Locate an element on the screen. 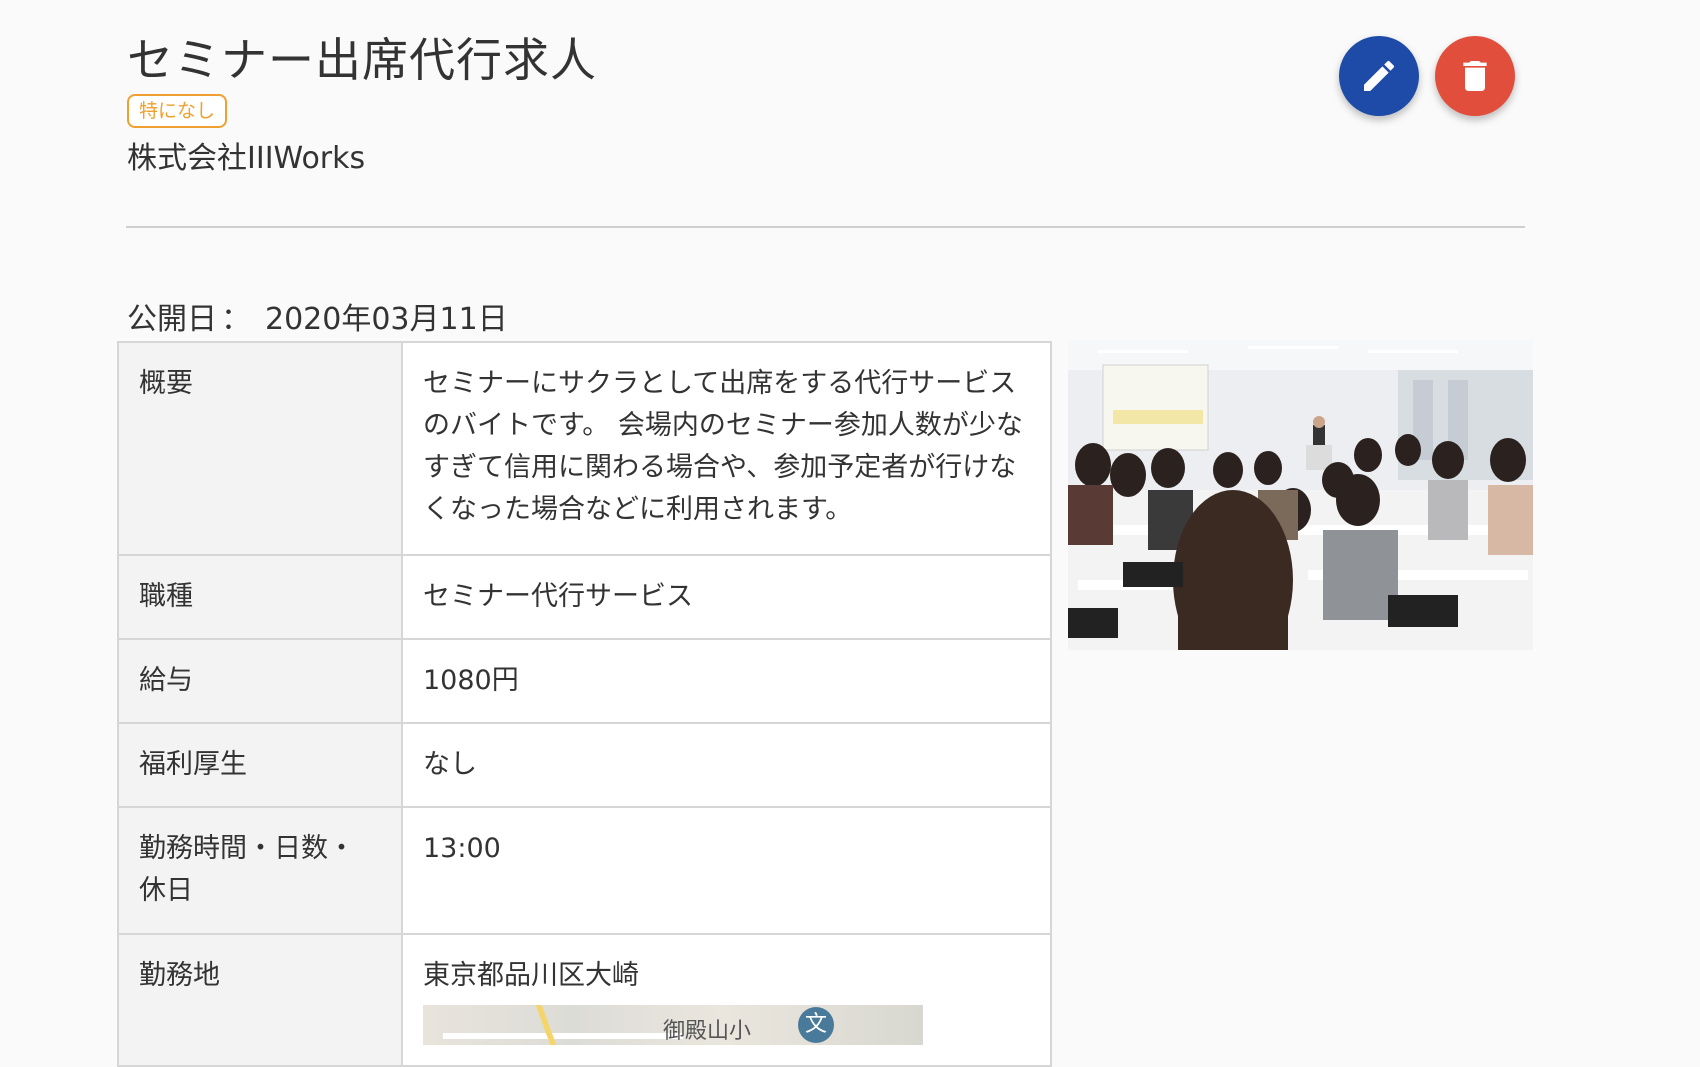  table-row: 福利厚生 なし is located at coordinates (584, 765).